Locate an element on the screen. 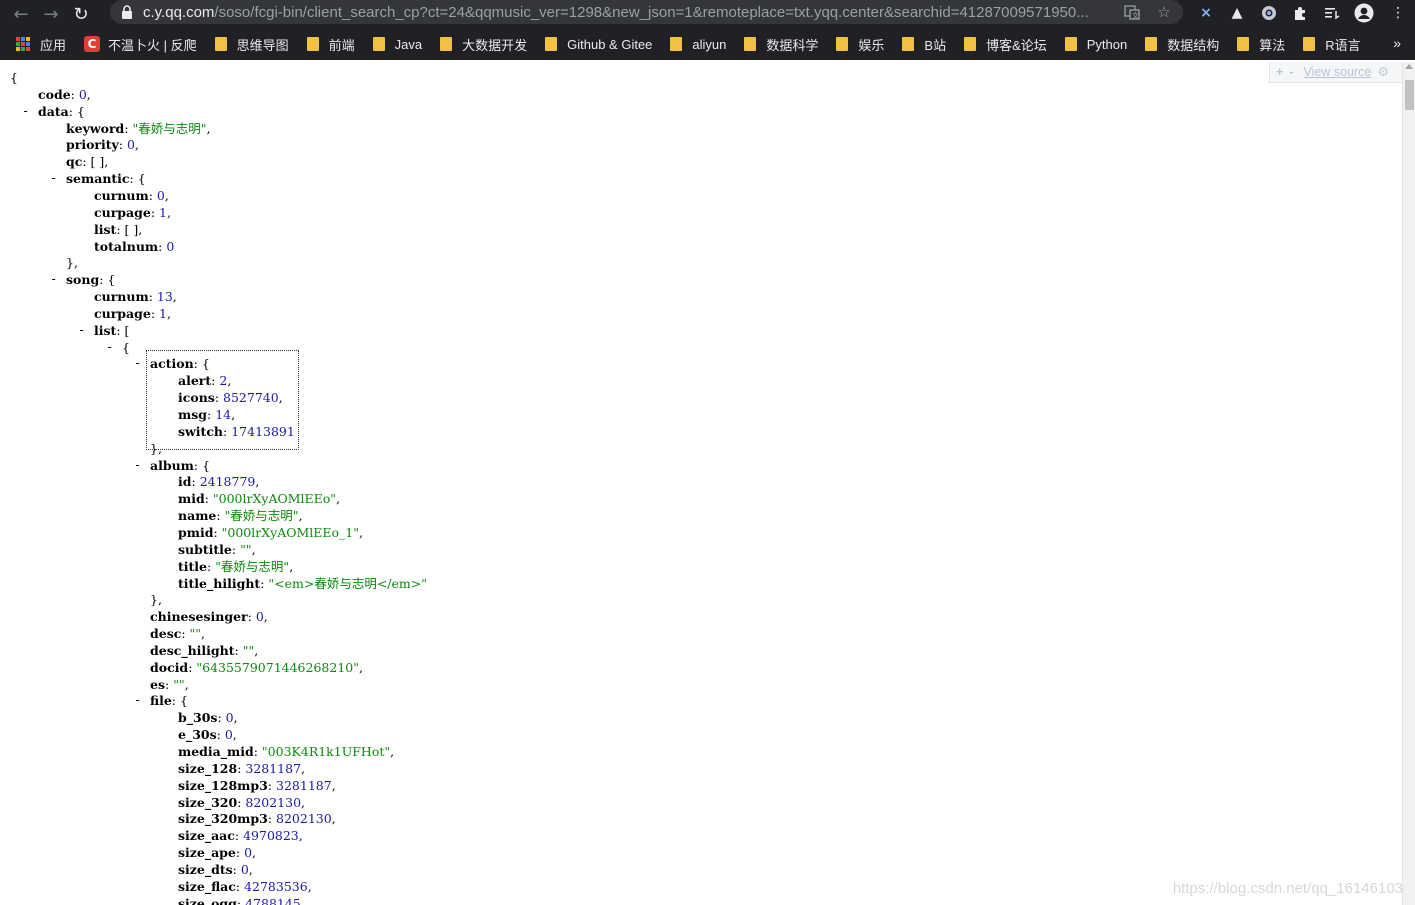  json-value: 0 is located at coordinates (160, 195).